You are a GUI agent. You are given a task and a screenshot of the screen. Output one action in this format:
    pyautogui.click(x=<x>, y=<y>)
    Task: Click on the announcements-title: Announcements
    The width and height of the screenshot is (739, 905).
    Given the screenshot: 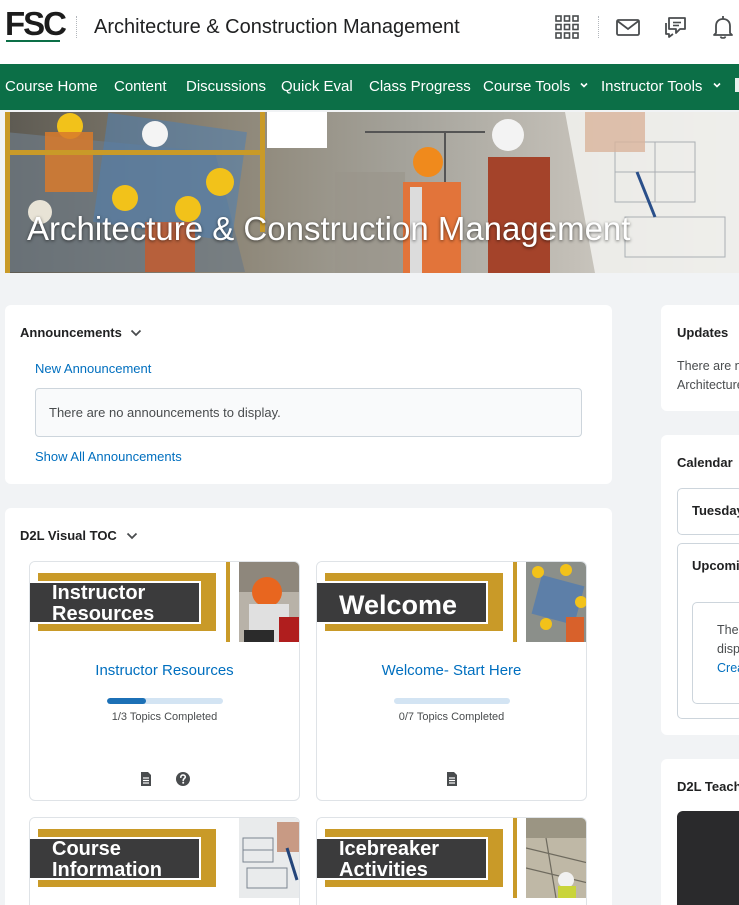 What is the action you would take?
    pyautogui.click(x=71, y=332)
    